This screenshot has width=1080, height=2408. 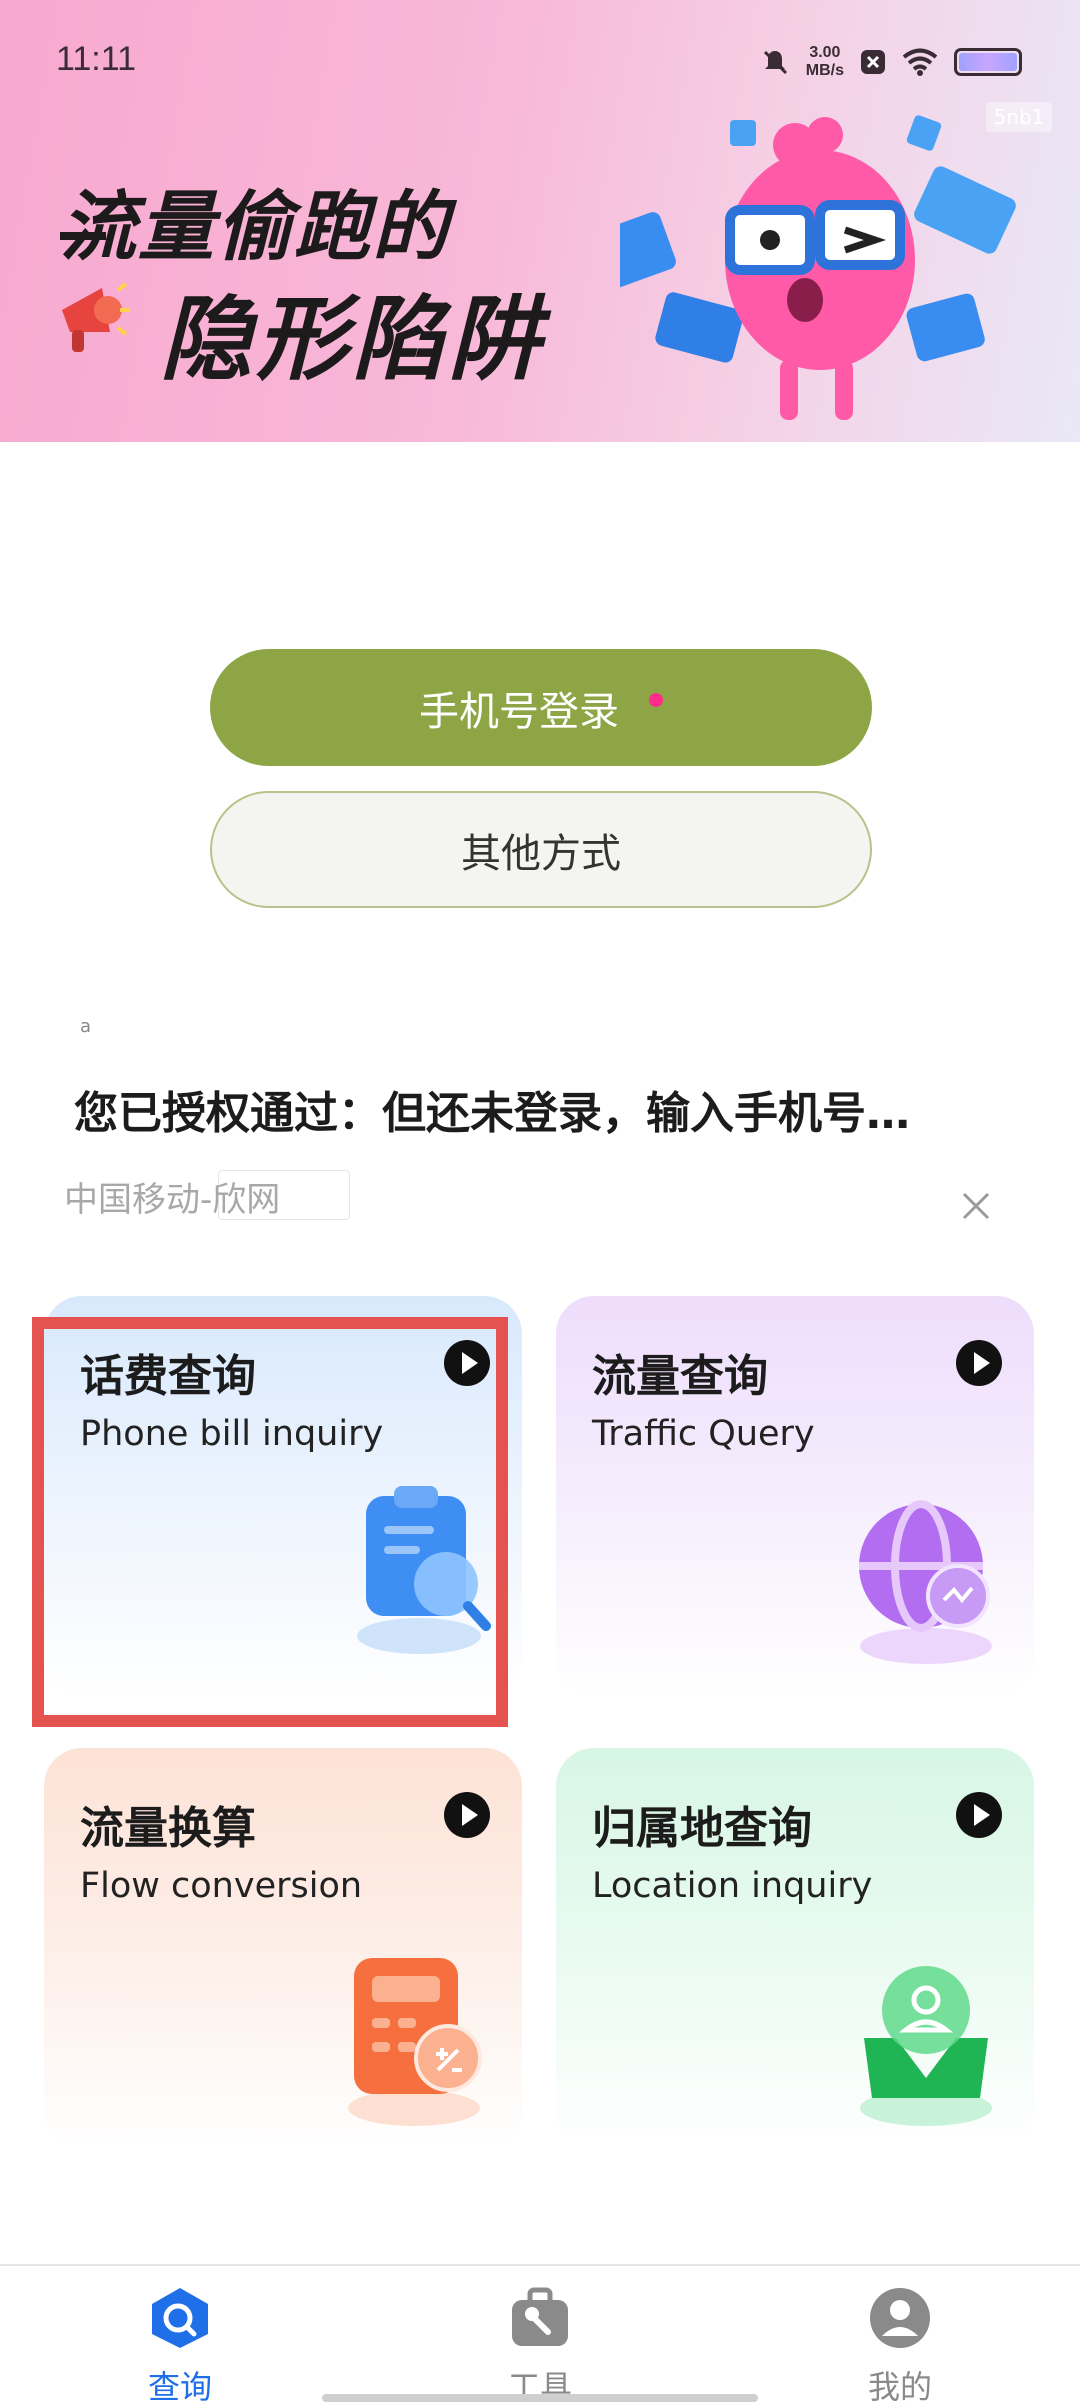 What do you see at coordinates (824, 61) in the screenshot?
I see `network-speed: 3.00 MB/s` at bounding box center [824, 61].